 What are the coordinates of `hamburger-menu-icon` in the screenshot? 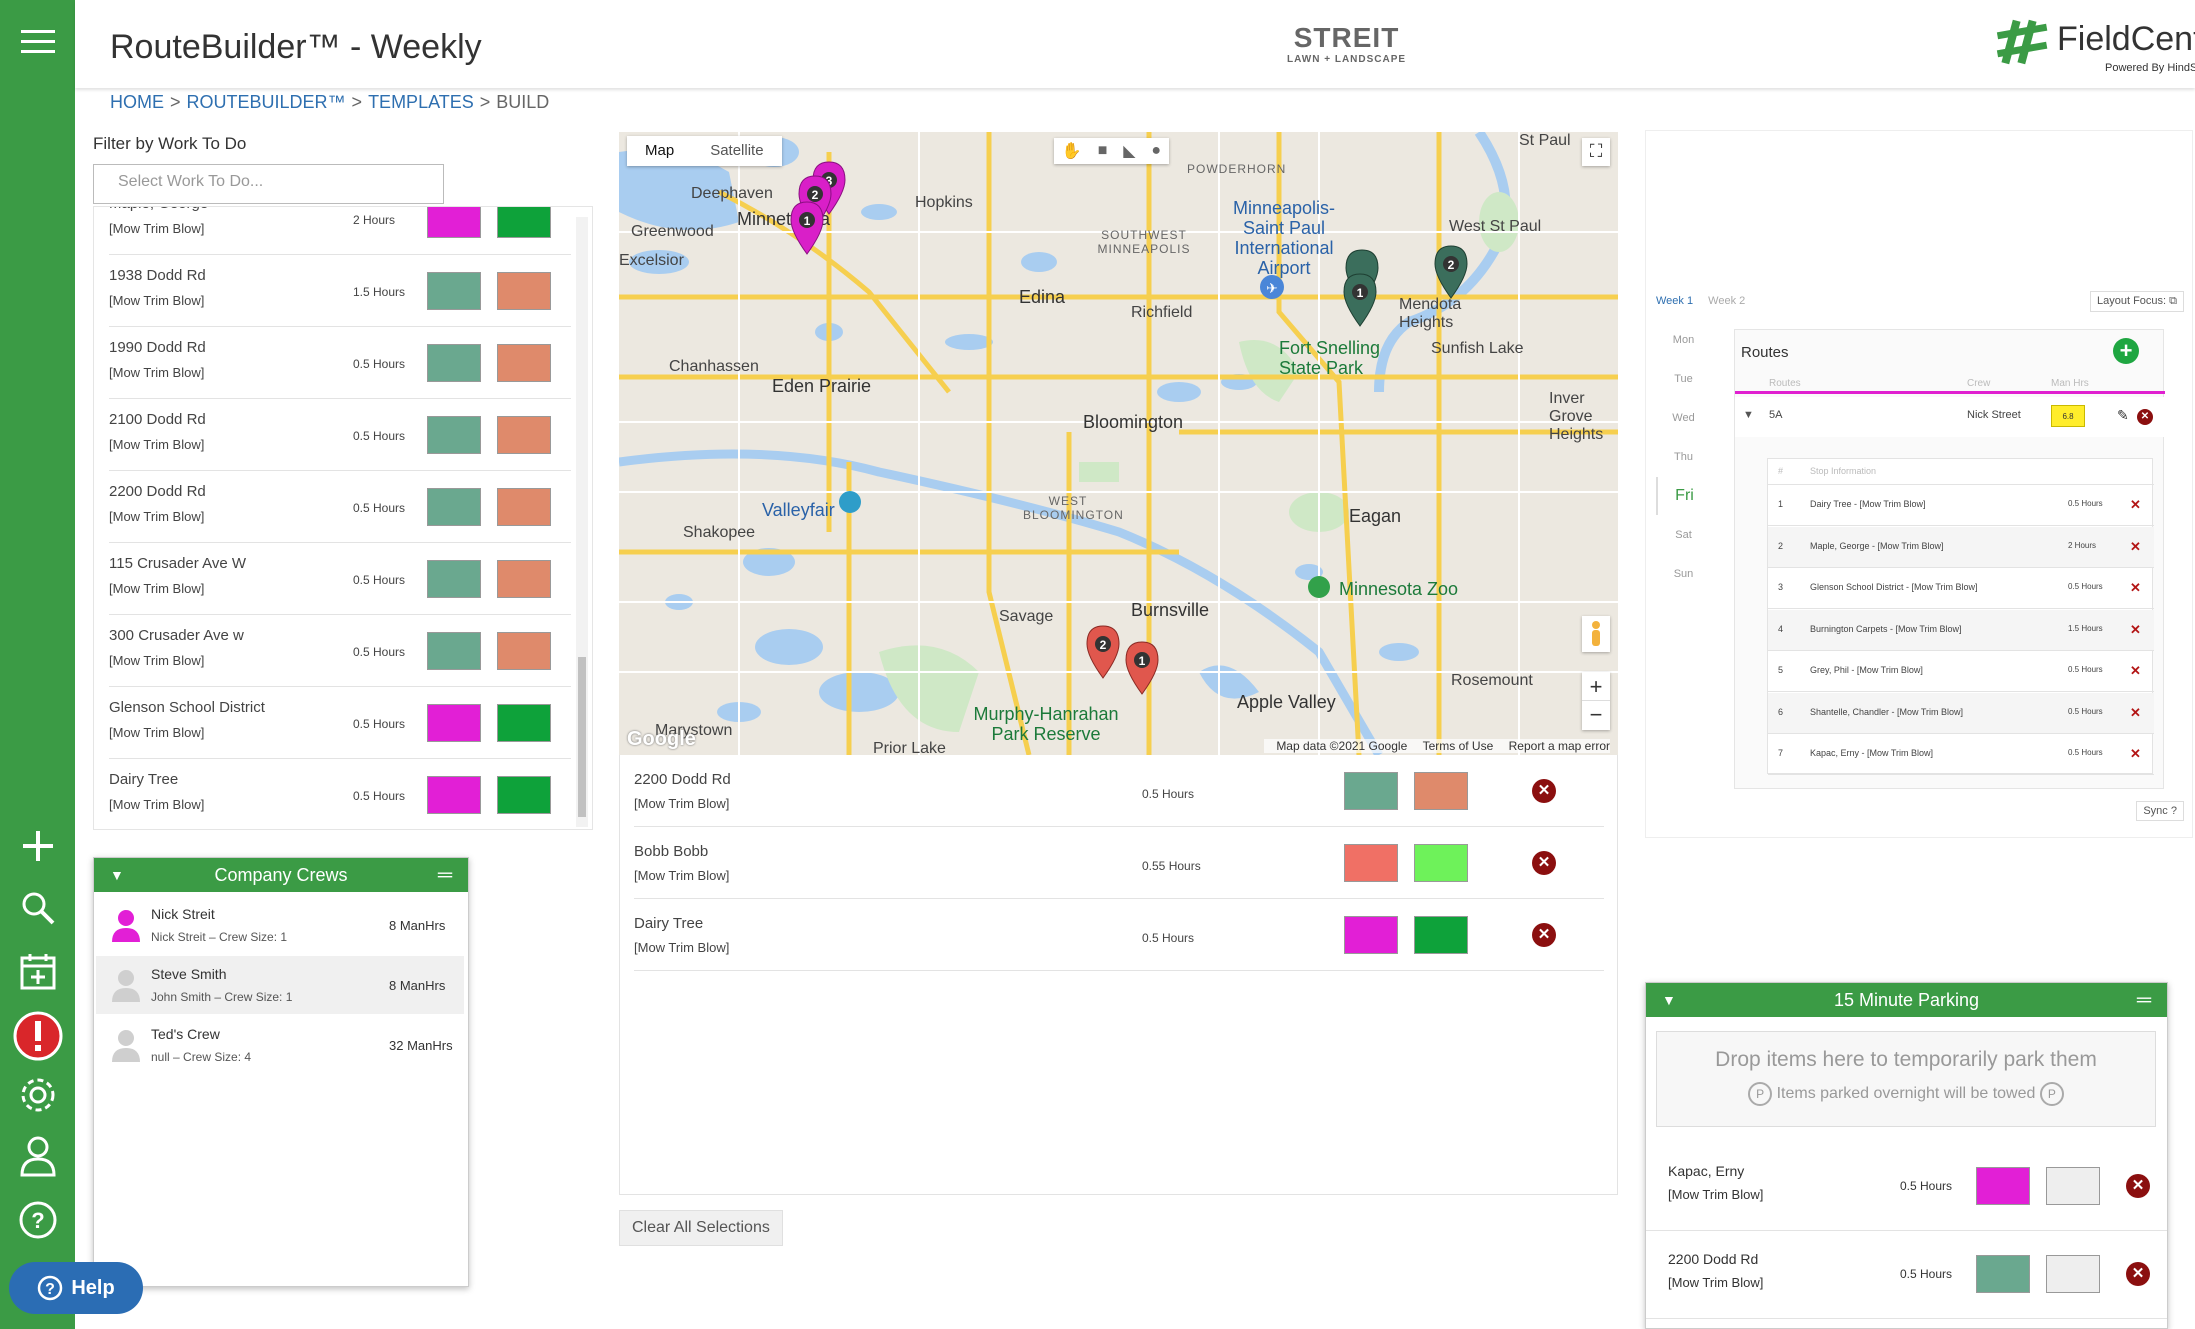 It's located at (37, 42).